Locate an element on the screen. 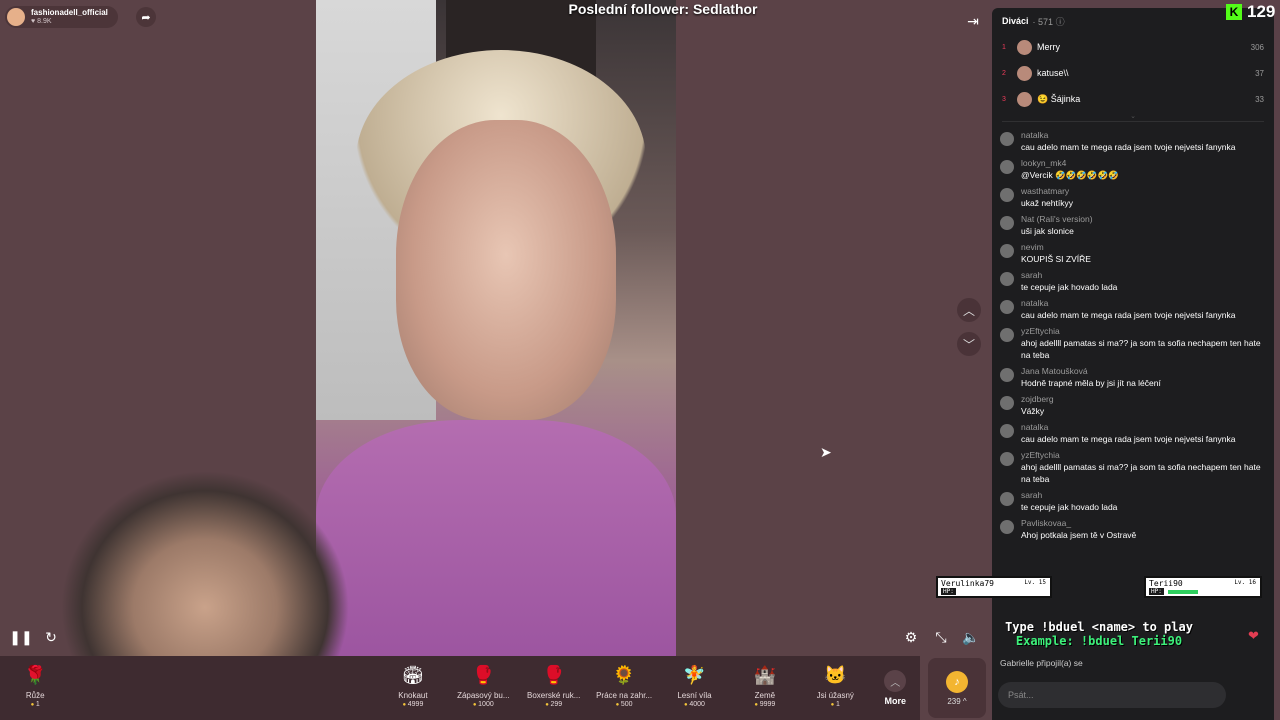  settings-icon: ⚙ is located at coordinates (911, 637).